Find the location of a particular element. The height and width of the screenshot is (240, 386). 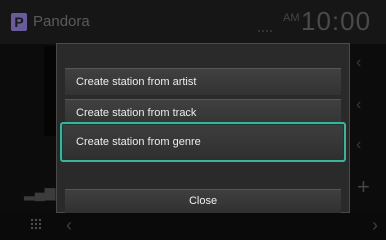

plus-icon: + is located at coordinates (363, 187).